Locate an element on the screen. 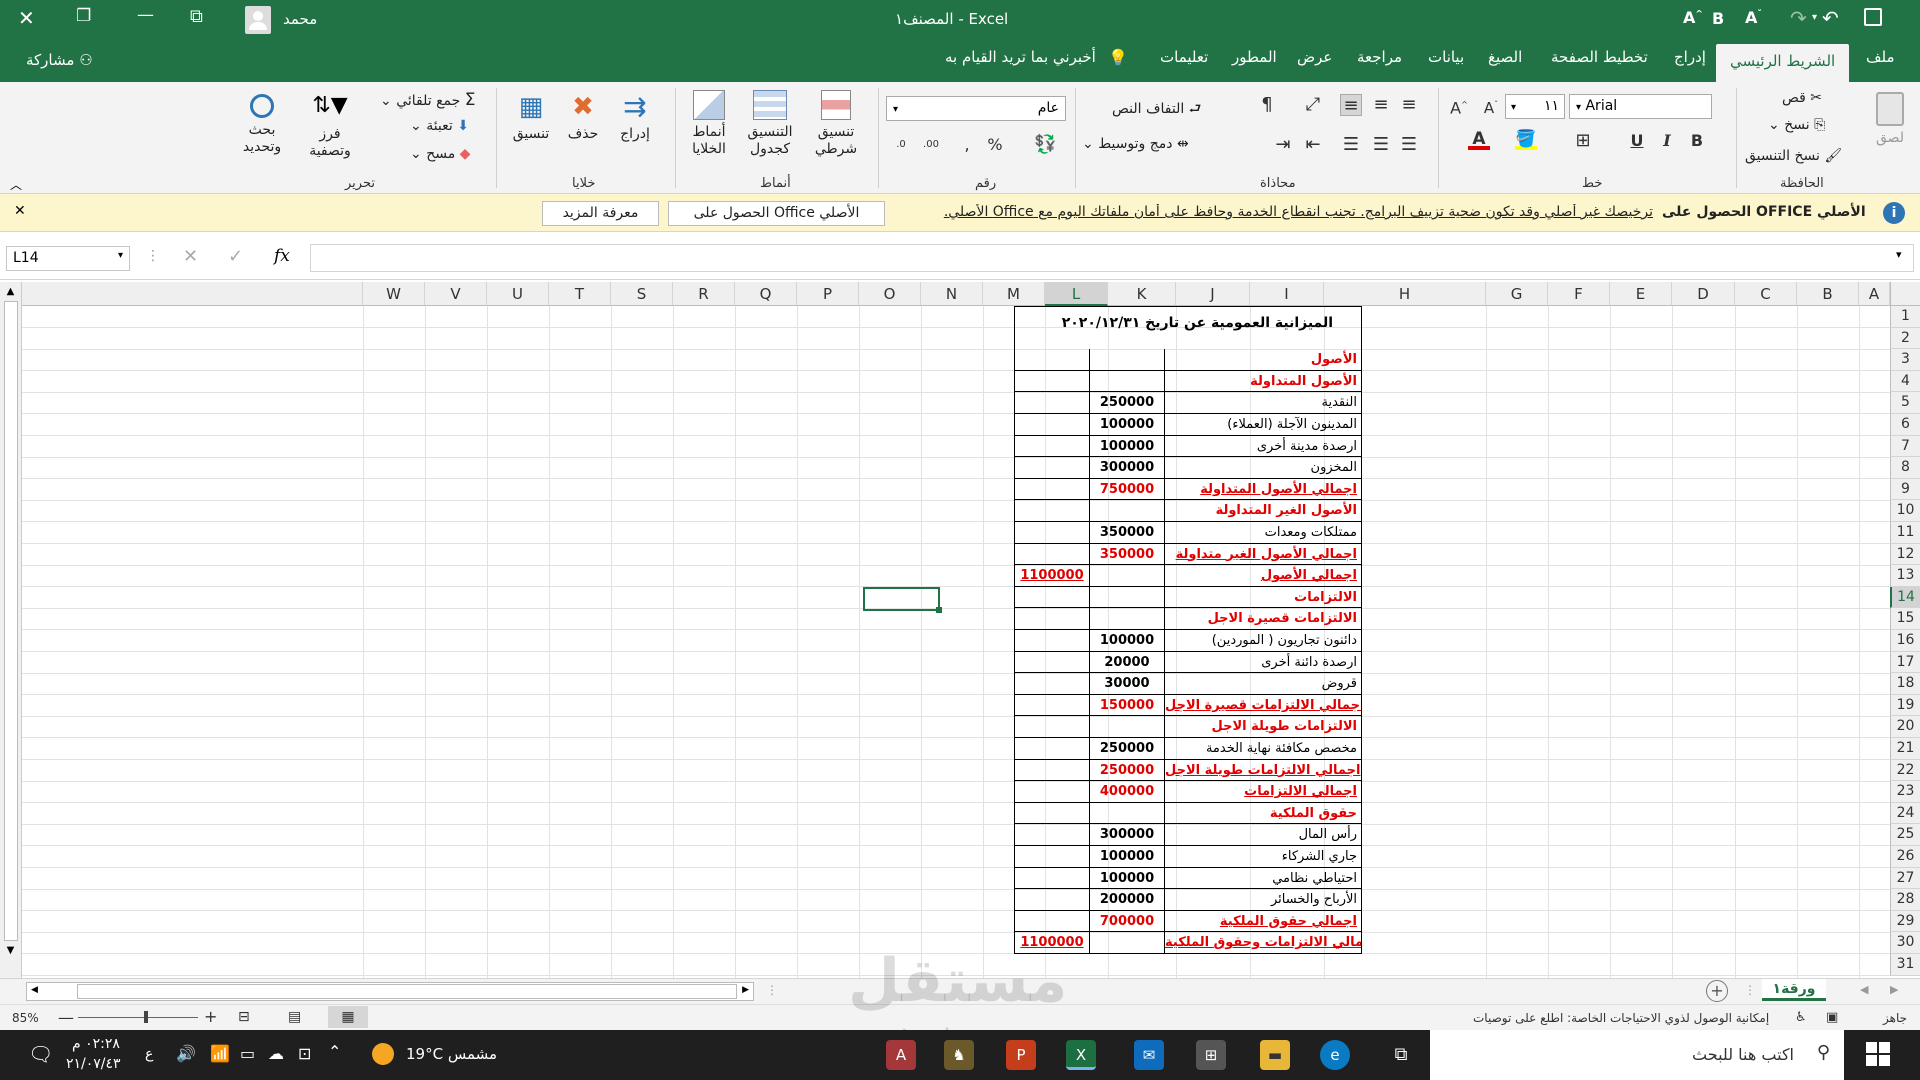 This screenshot has width=1920, height=1080. scroll-left-icon: ◀ is located at coordinates (34, 990).